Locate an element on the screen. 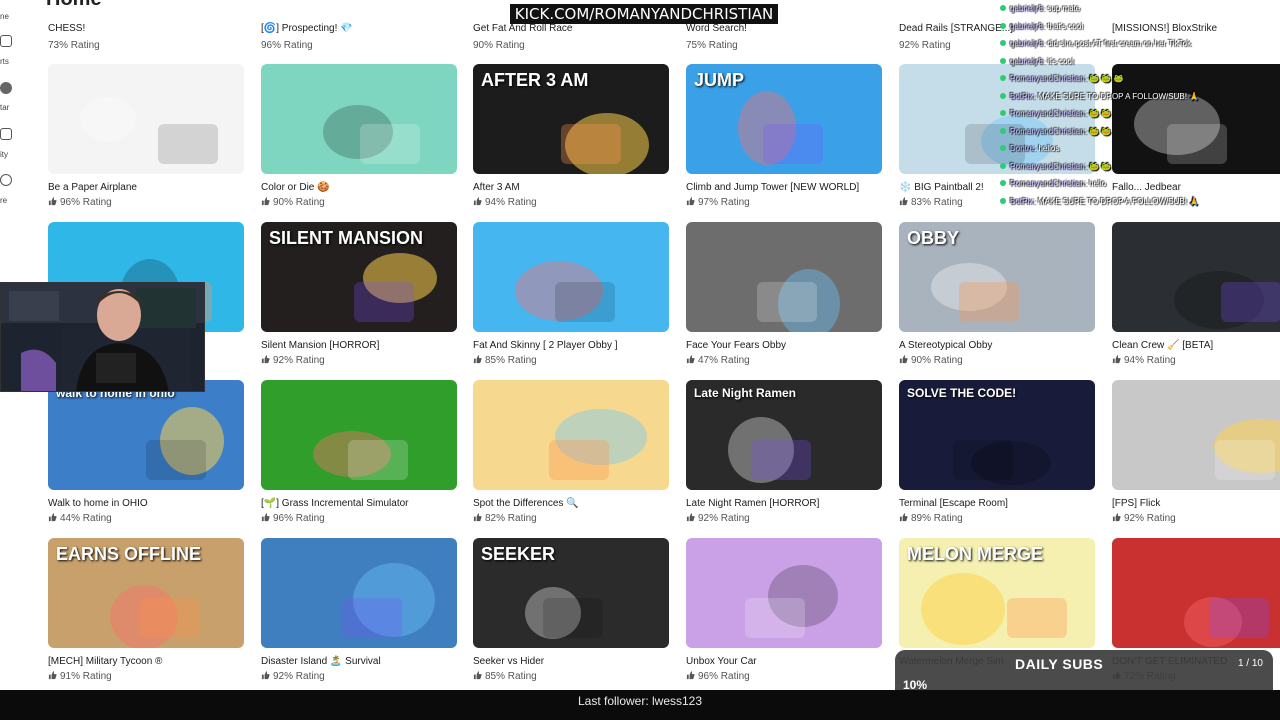 This screenshot has width=1280, height=720. game-title: Seeker vs Hider is located at coordinates (508, 661).